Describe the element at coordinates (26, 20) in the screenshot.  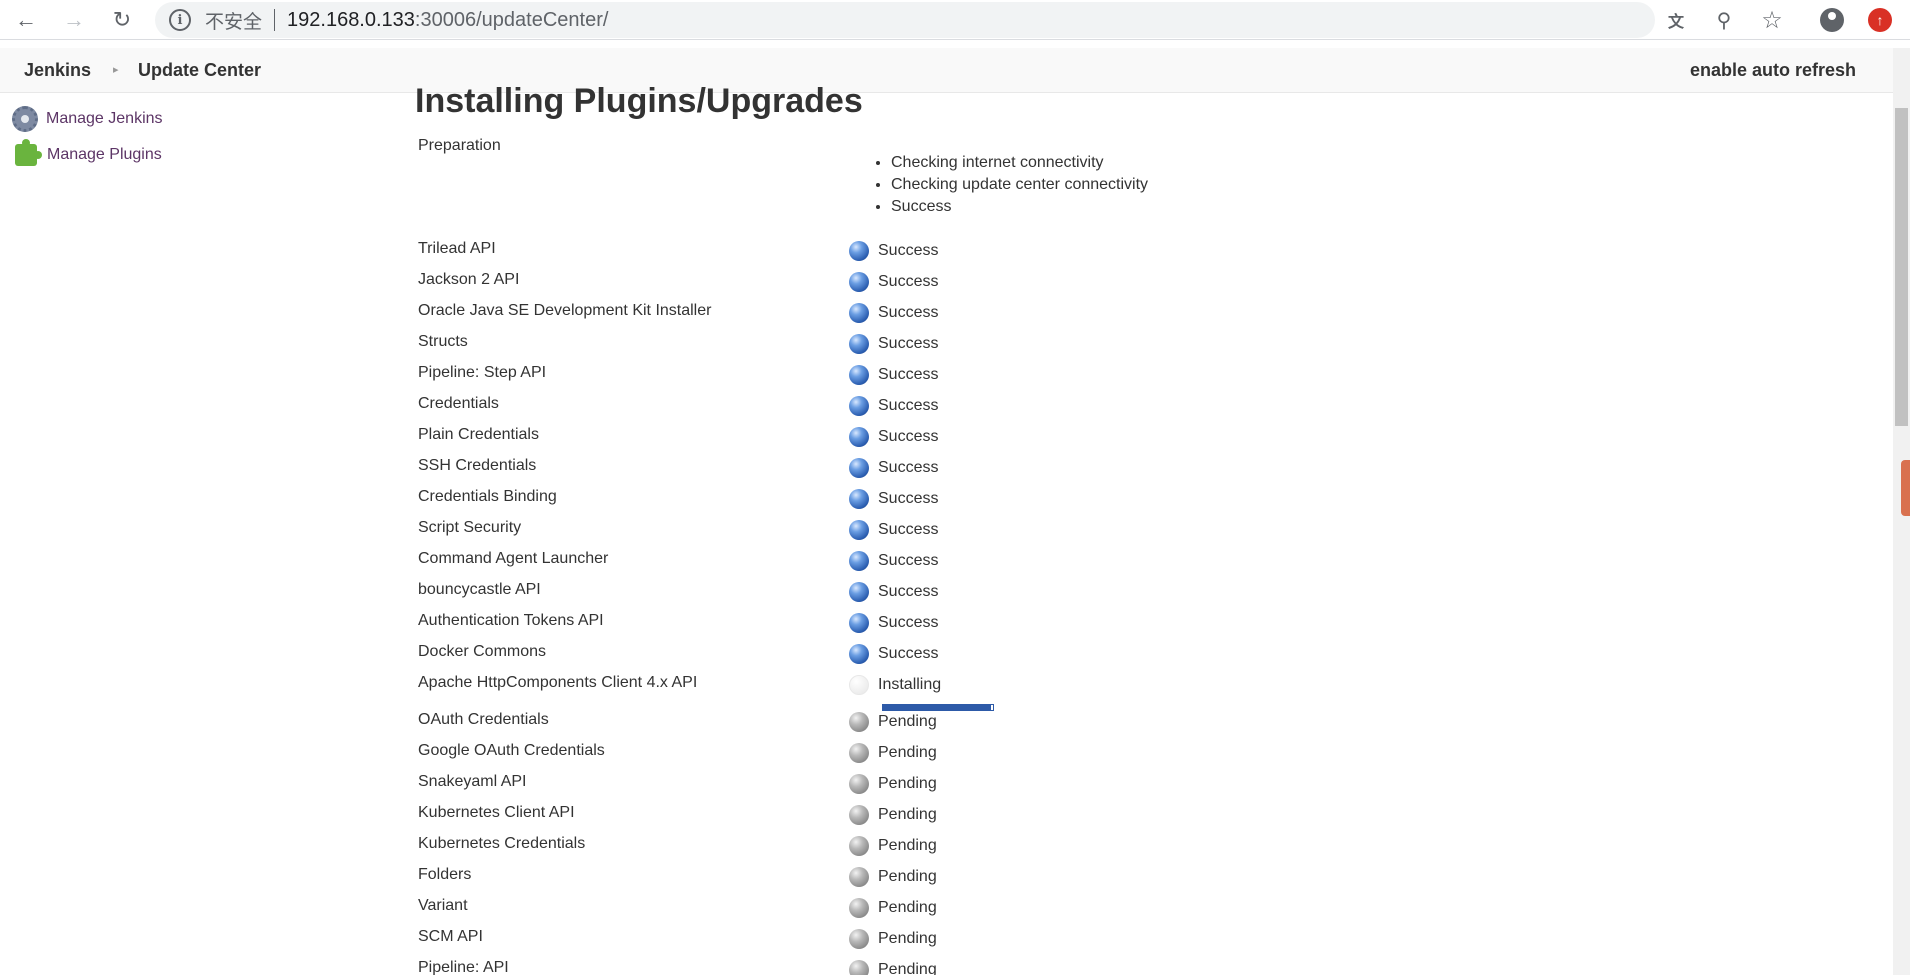
I see `back-icon: ←` at that location.